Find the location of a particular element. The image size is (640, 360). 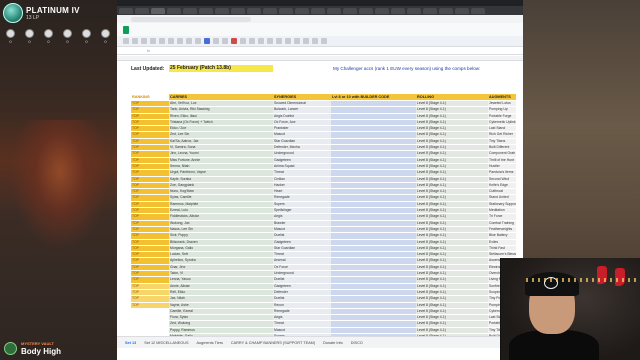

augments-cell: Cybernetic Uplink is located at coordinates (502, 122).